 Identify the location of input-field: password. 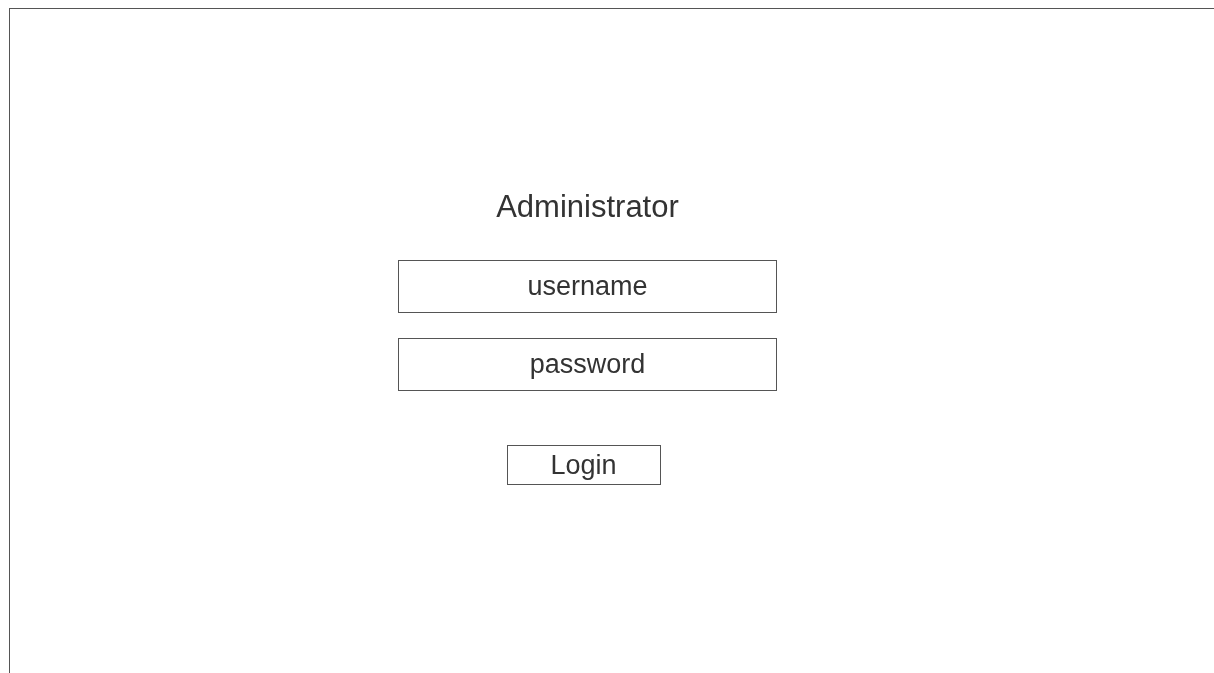
(587, 364).